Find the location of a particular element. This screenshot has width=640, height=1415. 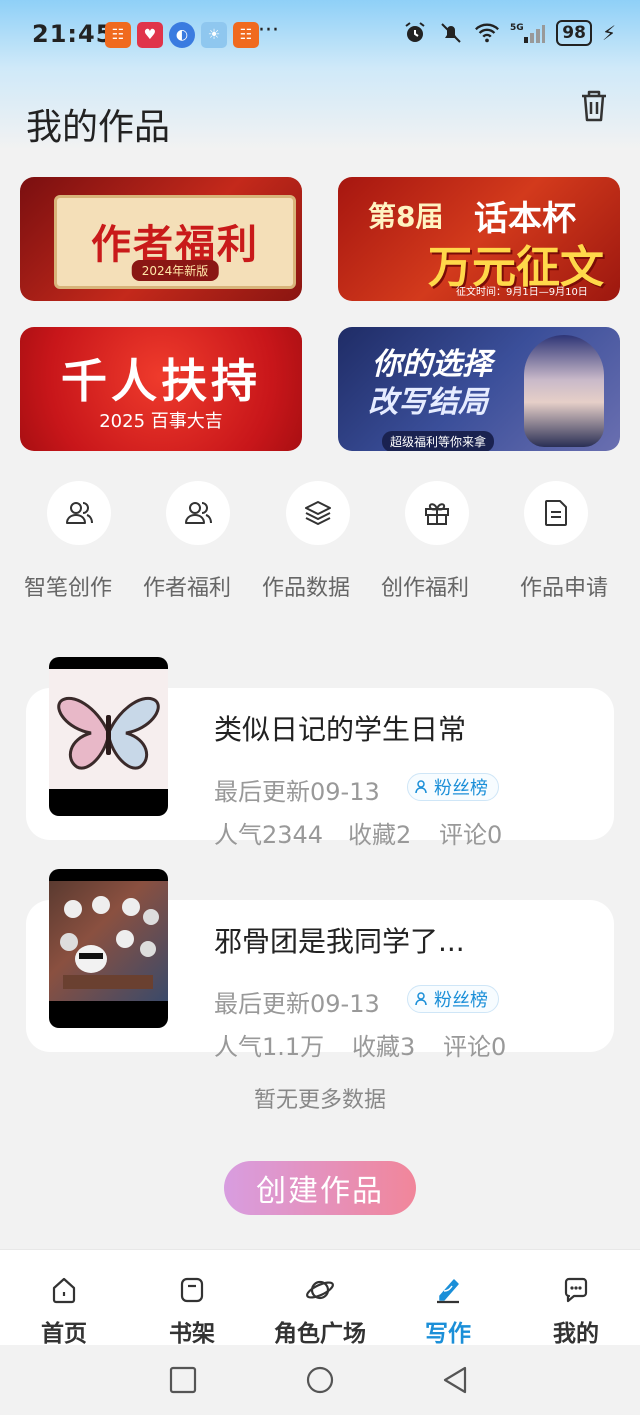

smart-writing-button is located at coordinates (79, 513).